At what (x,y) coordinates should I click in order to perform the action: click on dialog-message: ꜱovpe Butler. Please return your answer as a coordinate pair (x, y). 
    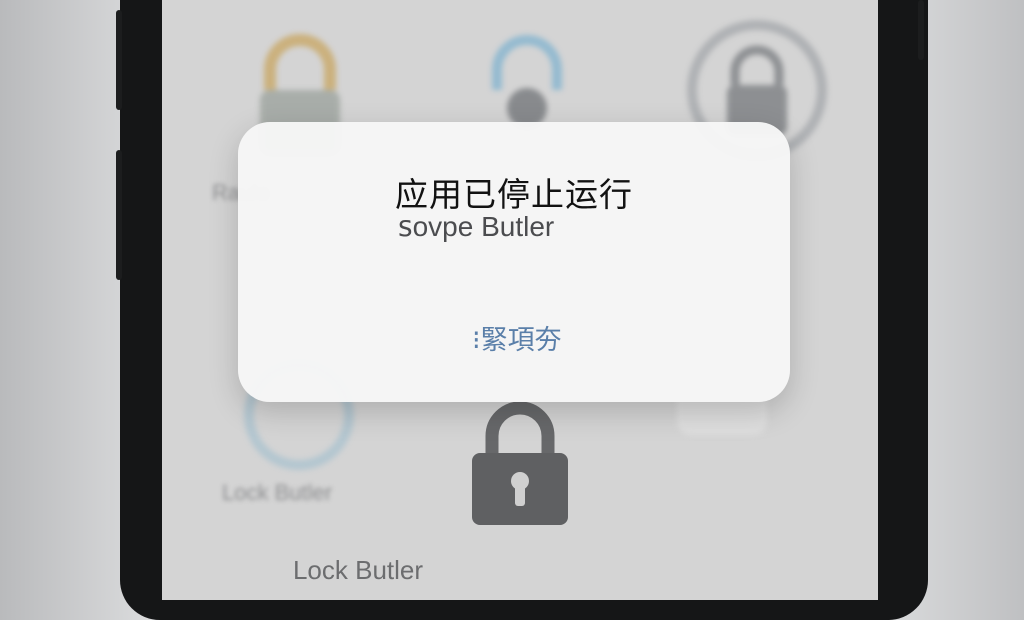
    Looking at the image, I should click on (476, 226).